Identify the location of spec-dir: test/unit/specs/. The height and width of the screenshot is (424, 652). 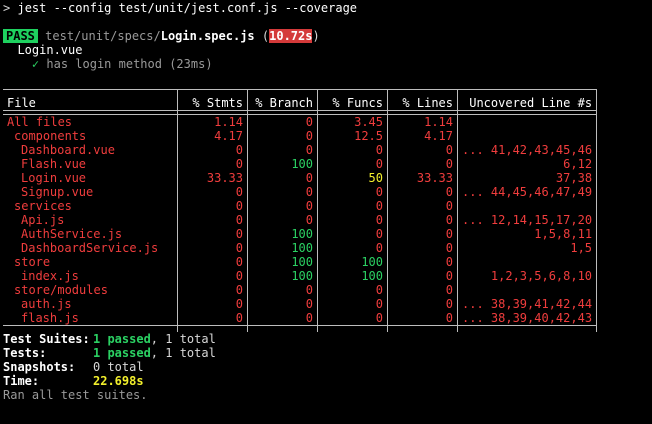
(103, 36).